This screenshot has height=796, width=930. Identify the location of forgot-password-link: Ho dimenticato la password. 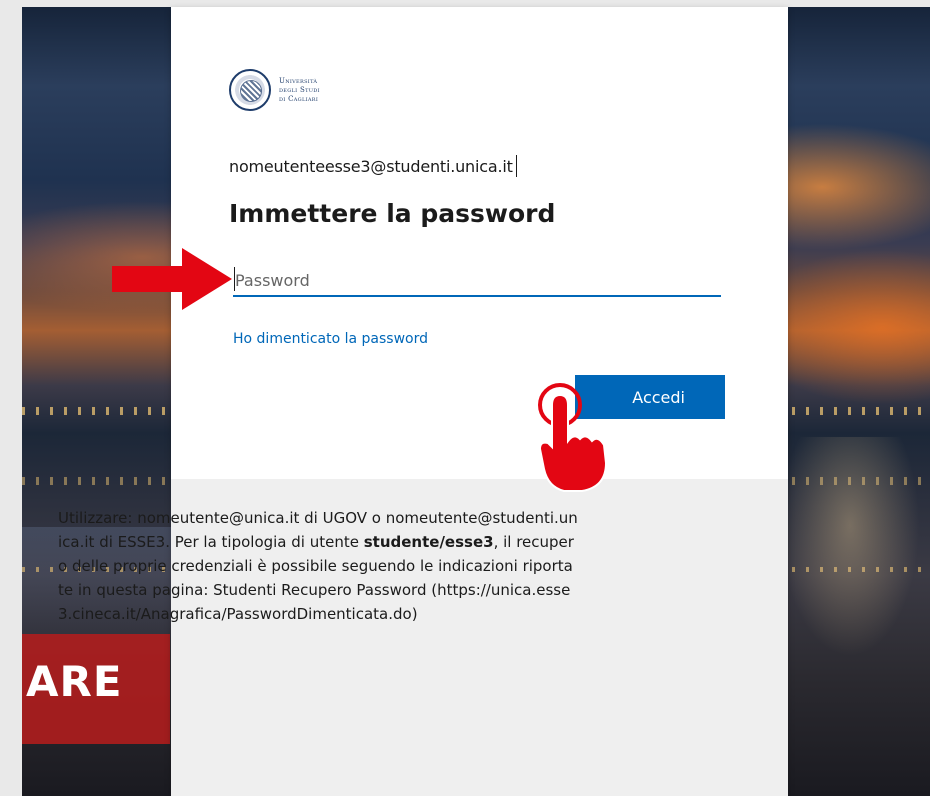
(330, 339).